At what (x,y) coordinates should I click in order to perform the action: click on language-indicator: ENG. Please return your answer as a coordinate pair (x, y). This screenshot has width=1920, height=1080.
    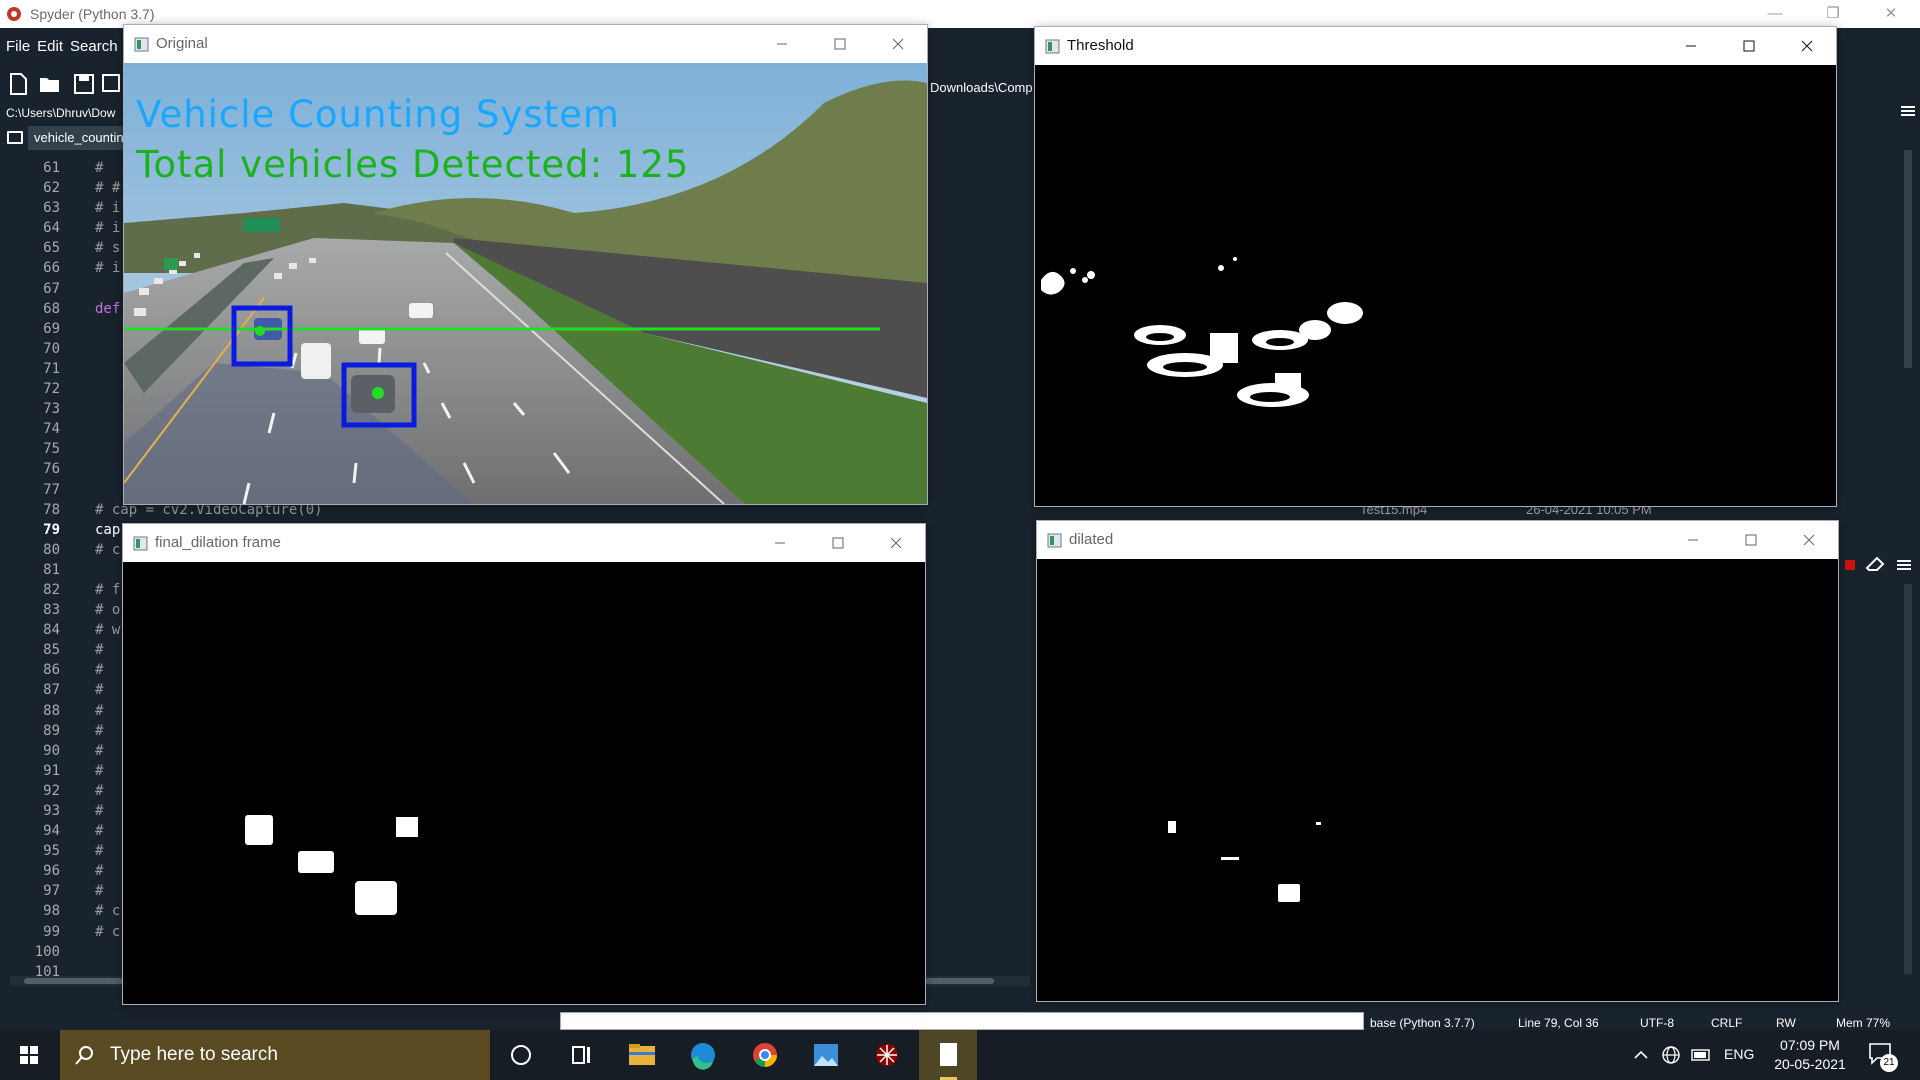
    Looking at the image, I should click on (1739, 1054).